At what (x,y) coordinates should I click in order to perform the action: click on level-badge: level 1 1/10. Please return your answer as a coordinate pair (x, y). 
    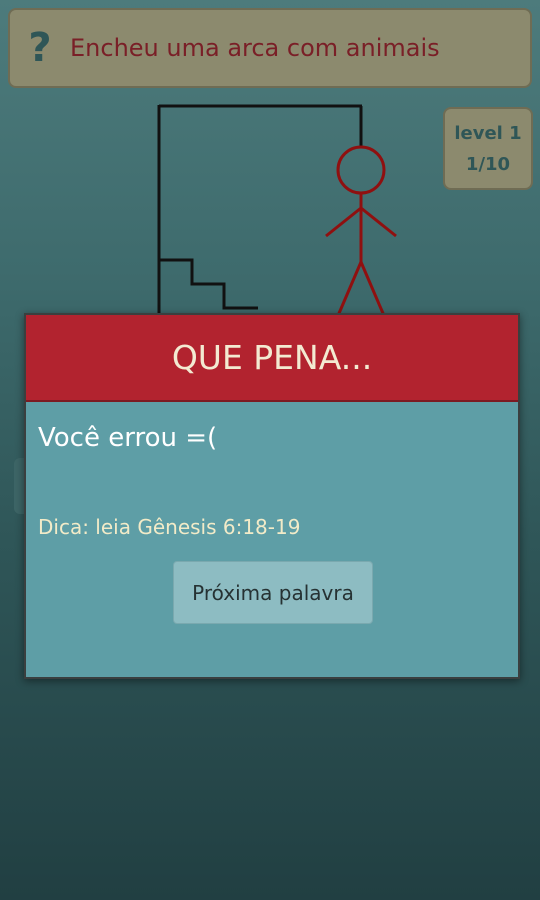
    Looking at the image, I should click on (488, 148).